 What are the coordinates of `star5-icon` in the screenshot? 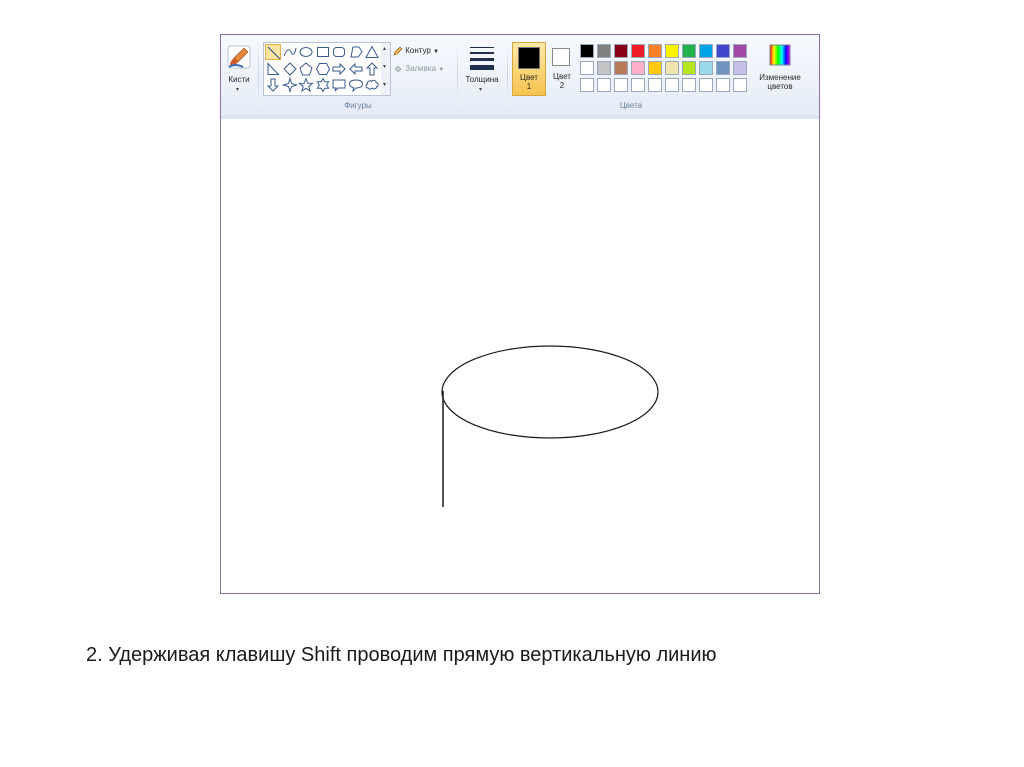 It's located at (306, 85).